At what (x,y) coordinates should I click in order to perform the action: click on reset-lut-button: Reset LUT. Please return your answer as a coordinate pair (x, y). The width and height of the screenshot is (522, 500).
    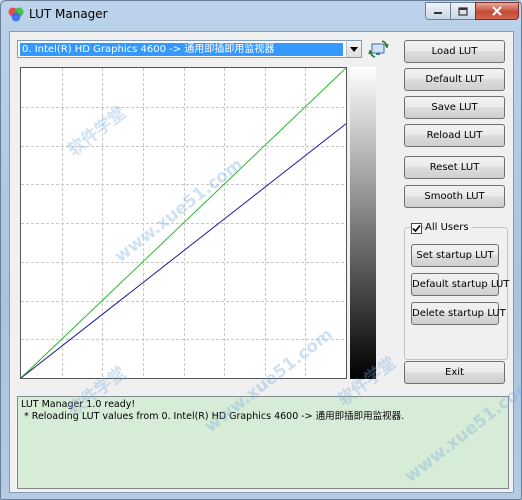
    Looking at the image, I should click on (454, 167).